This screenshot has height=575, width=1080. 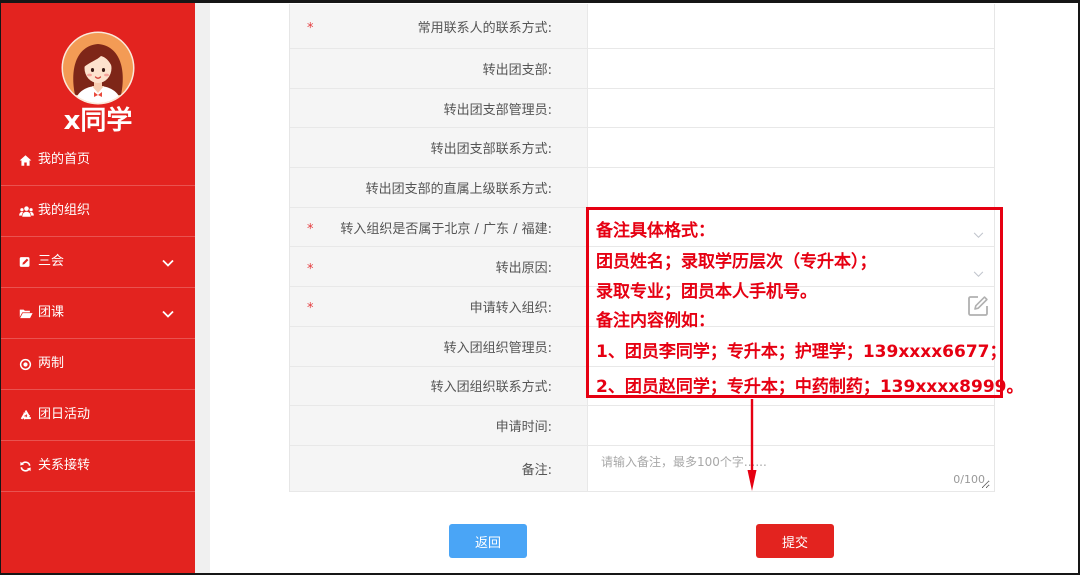 I want to click on annotation-line: 团员姓名；录取学历层次（专升本）；, so click(x=736, y=262).